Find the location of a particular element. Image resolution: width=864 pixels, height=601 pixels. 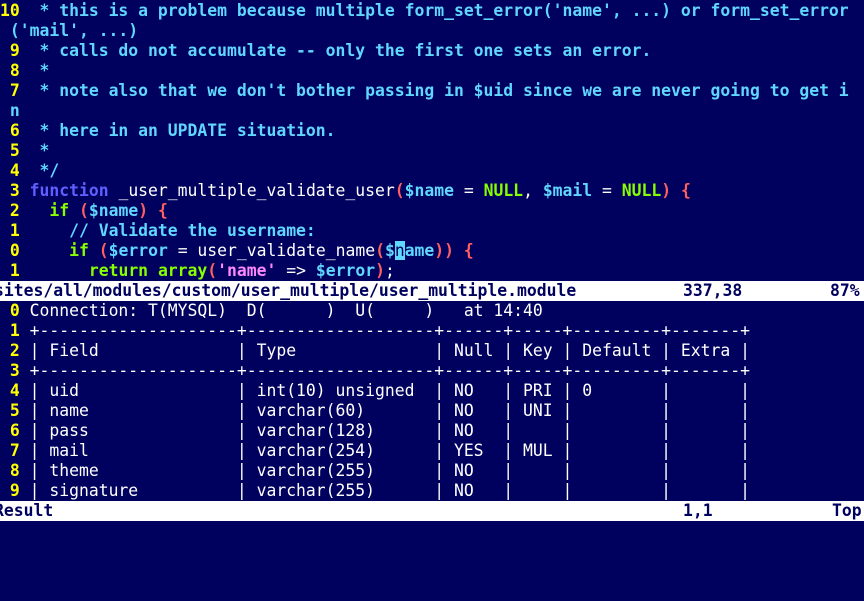

result-line: 5 | name | varchar(60) | NO | UNI | | | is located at coordinates (375, 411).